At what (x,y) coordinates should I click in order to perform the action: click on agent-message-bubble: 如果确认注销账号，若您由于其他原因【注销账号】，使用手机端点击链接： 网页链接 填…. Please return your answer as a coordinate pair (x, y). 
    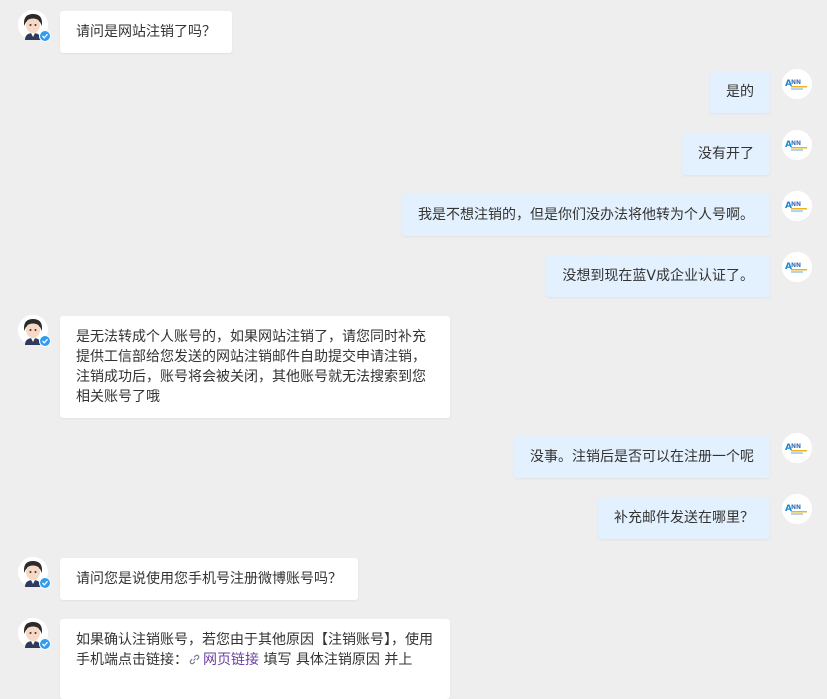
    Looking at the image, I should click on (255, 659).